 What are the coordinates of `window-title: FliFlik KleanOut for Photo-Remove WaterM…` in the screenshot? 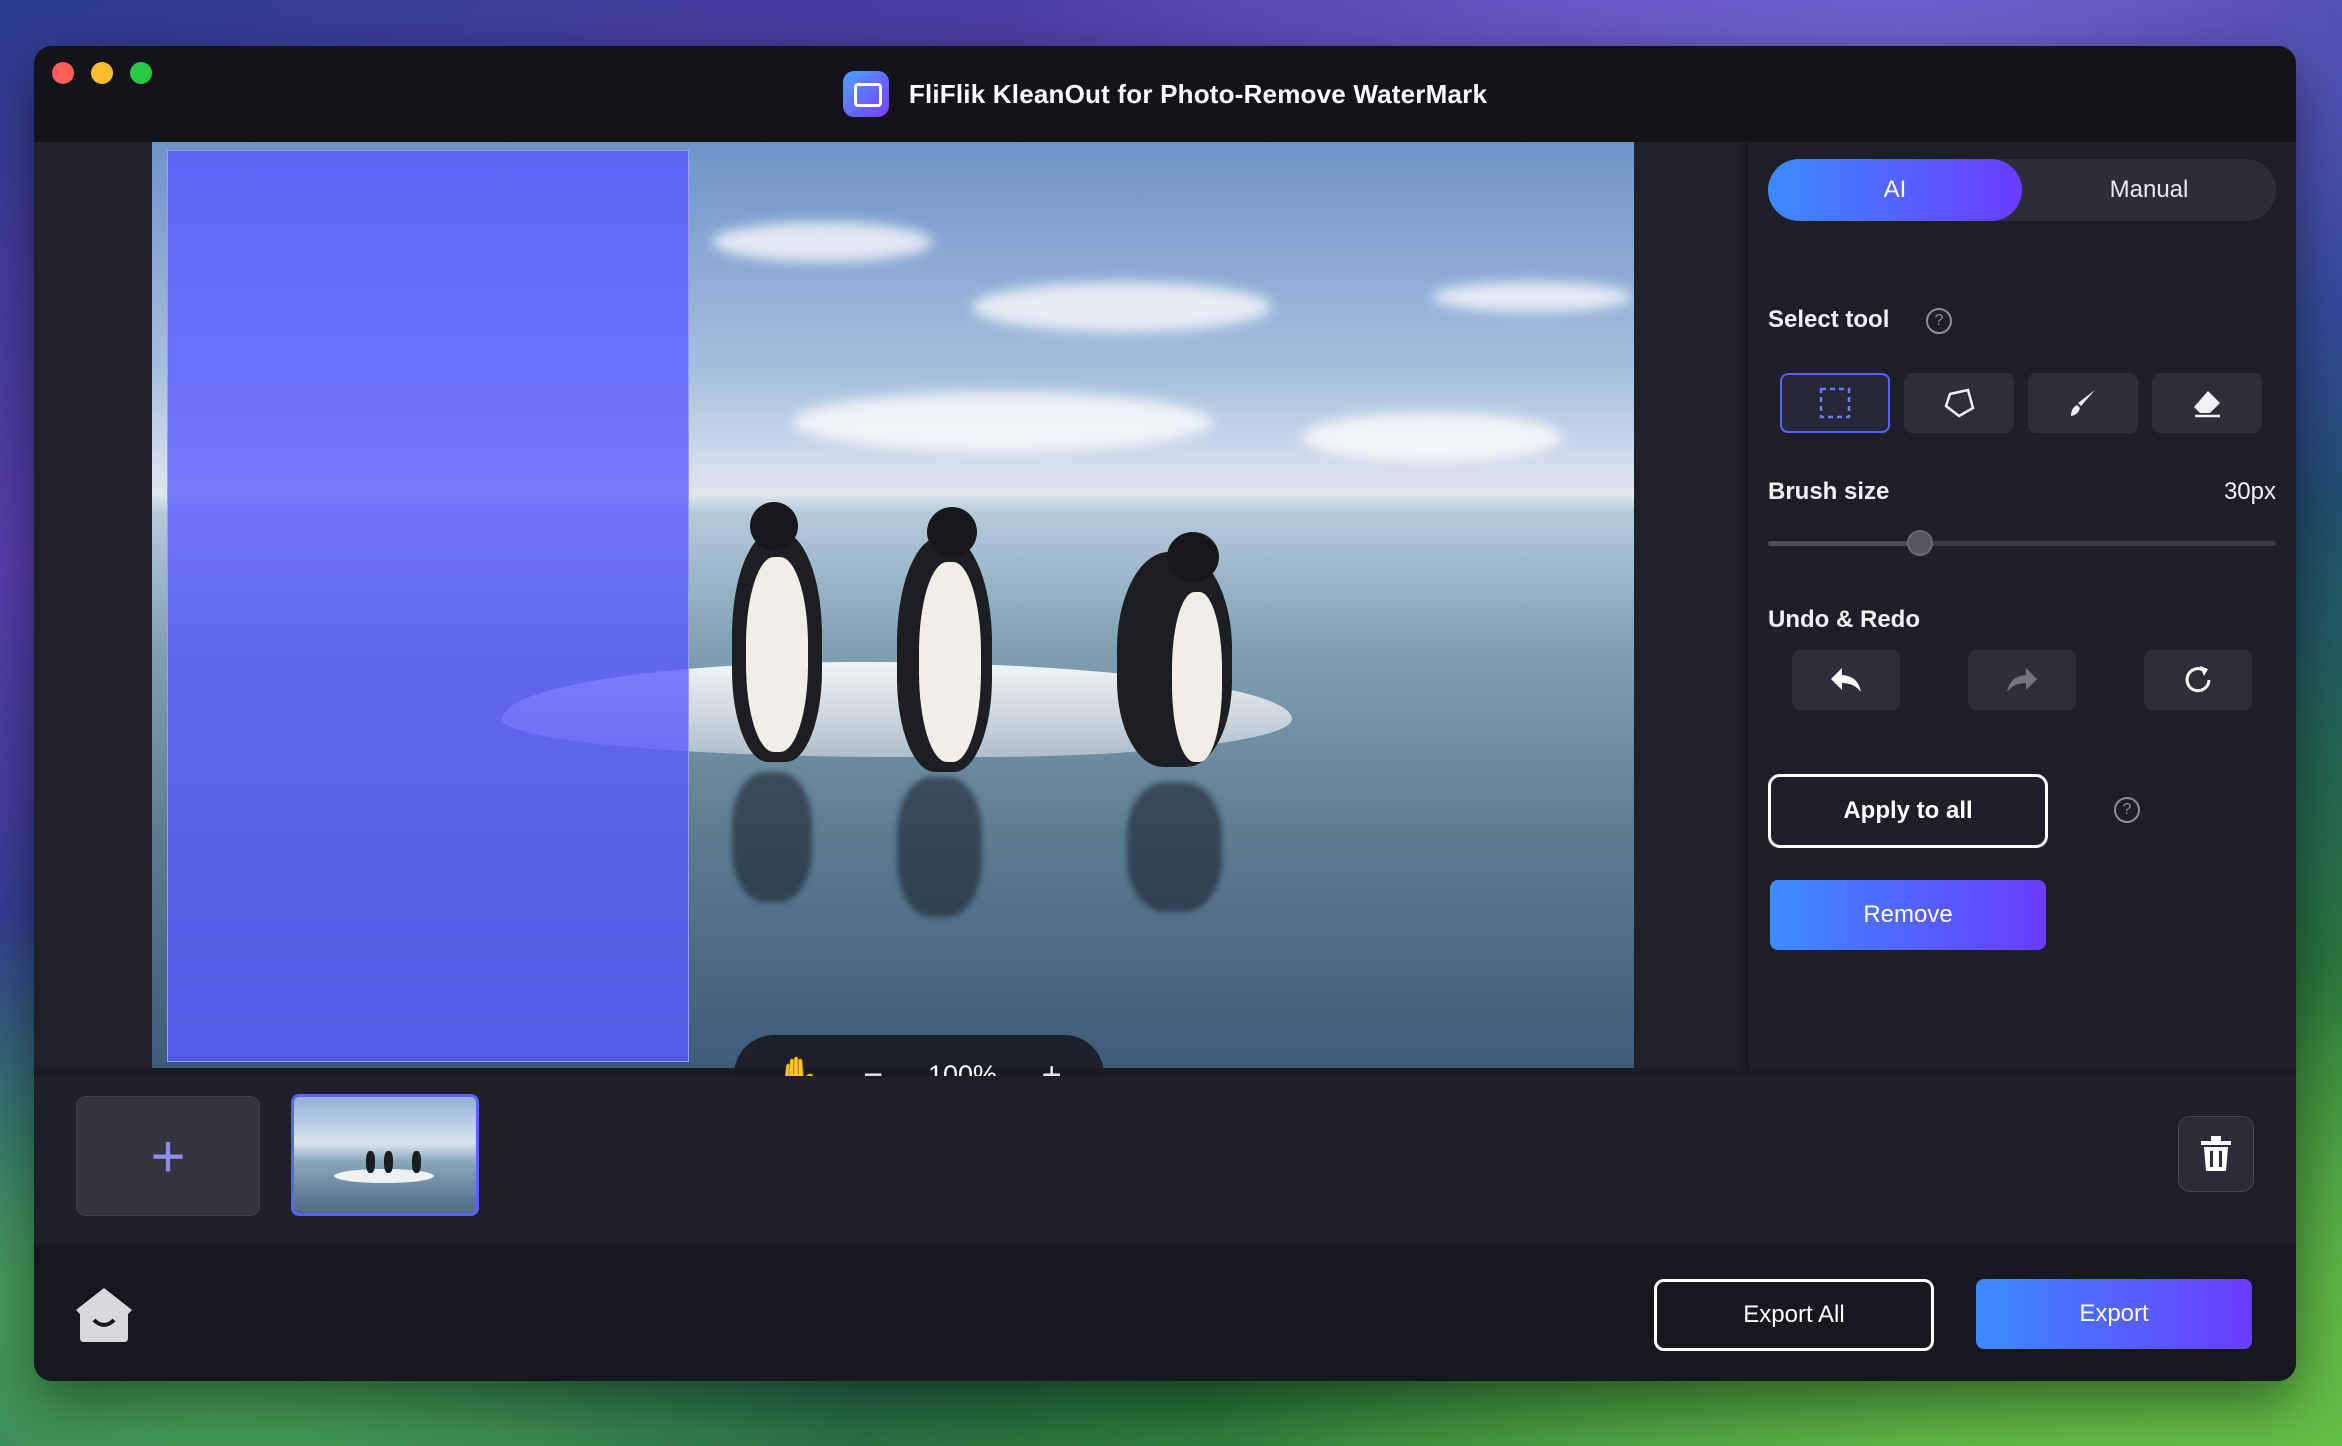 It's located at (1198, 93).